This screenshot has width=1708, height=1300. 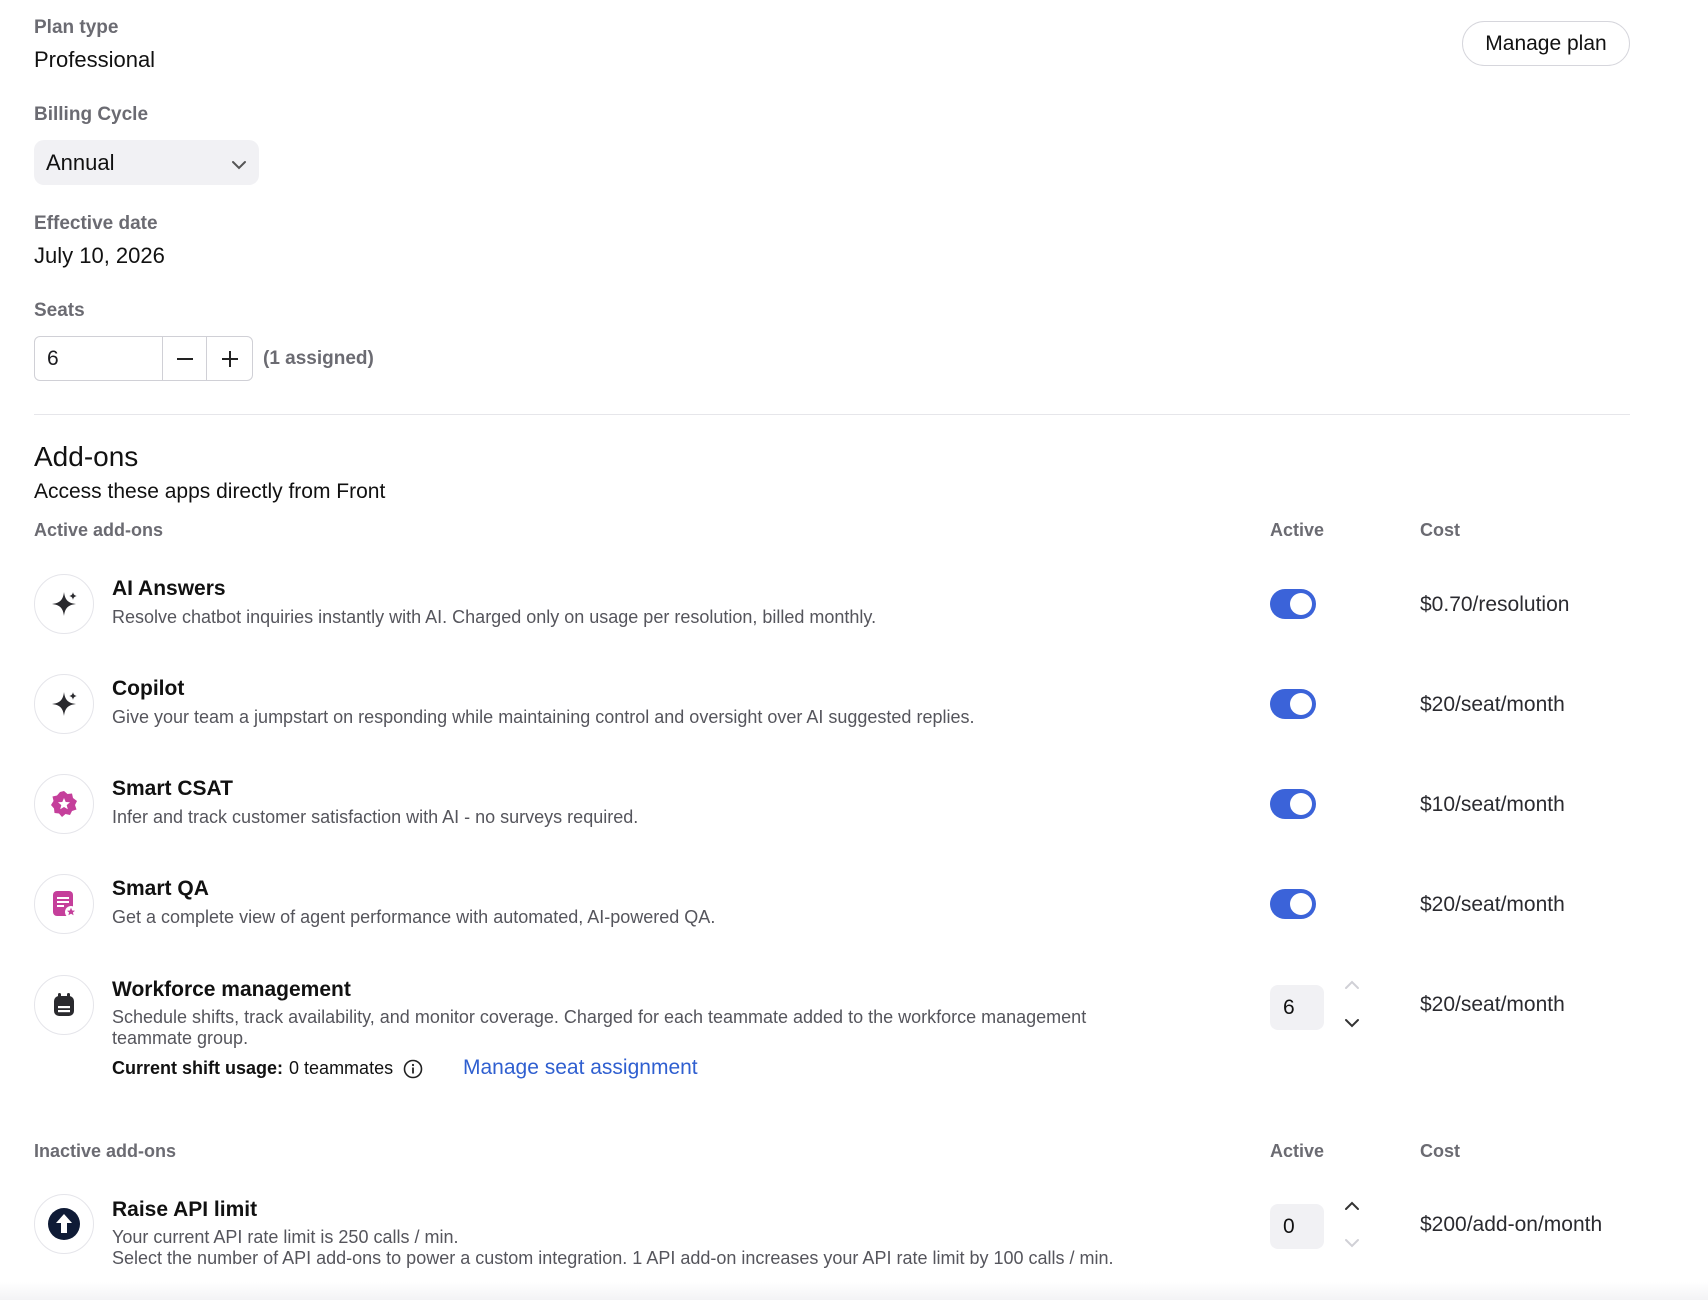 I want to click on active-addons-heading: Active add-ons, so click(x=99, y=530).